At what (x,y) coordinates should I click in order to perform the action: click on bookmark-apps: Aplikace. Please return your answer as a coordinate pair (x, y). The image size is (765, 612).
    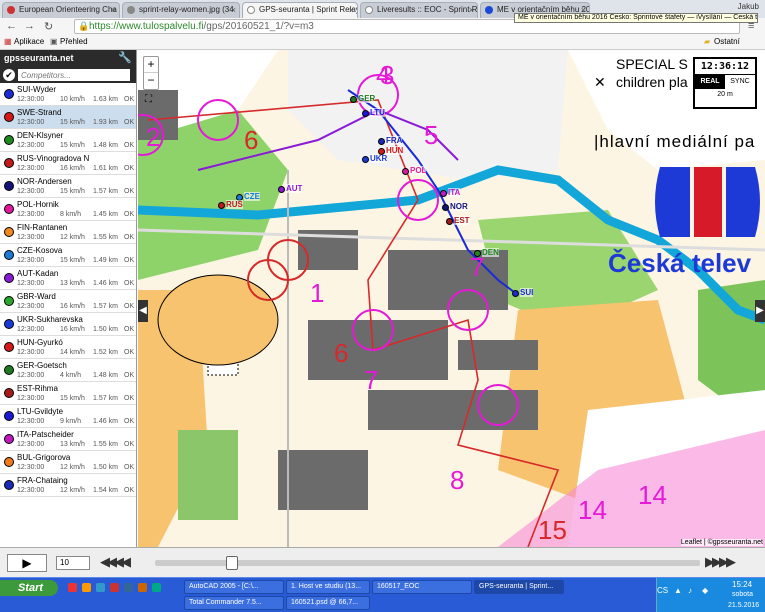
    Looking at the image, I should click on (29, 42).